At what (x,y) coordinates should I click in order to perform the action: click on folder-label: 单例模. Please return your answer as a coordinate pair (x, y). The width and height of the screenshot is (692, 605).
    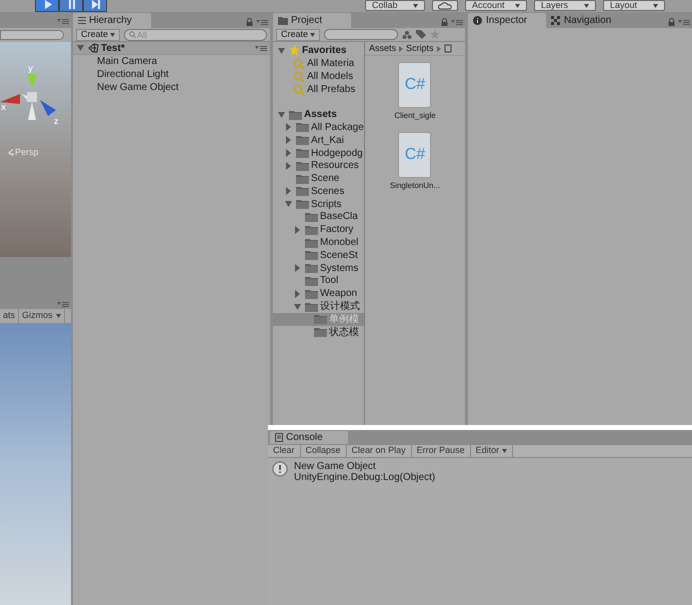
    Looking at the image, I should click on (344, 319).